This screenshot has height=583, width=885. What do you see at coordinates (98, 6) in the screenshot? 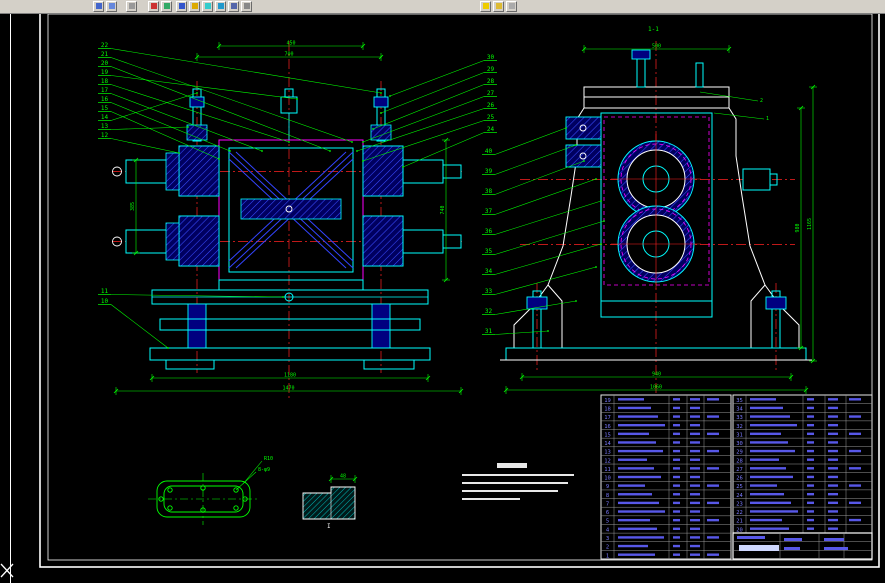
I see `named-views-icon` at bounding box center [98, 6].